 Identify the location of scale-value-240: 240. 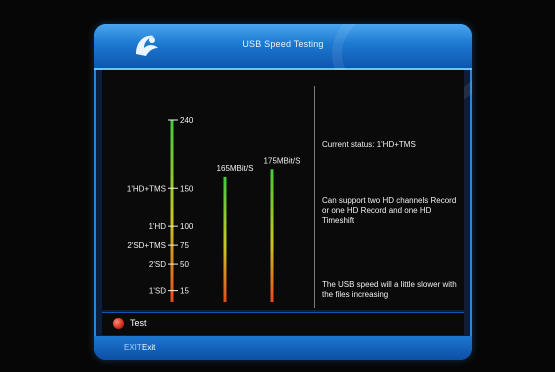
(187, 120).